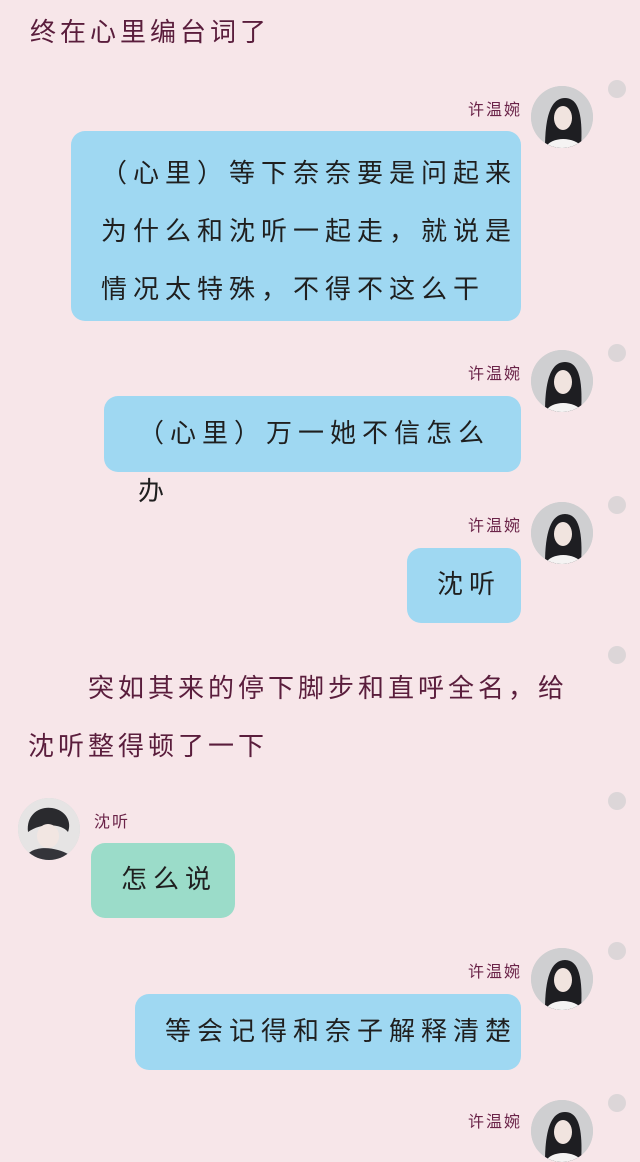 This screenshot has height=1162, width=640. I want to click on message-bubble: （心里）万一她不信怎么办, so click(312, 451).